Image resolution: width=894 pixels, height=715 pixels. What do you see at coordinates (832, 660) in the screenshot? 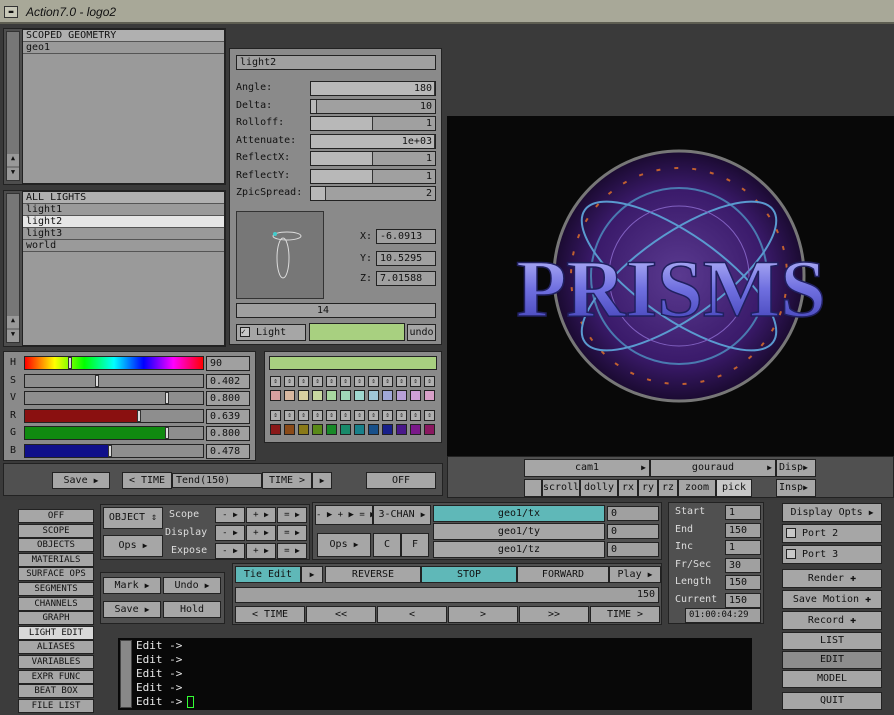
I see `edit-mode-button: EDIT` at bounding box center [832, 660].